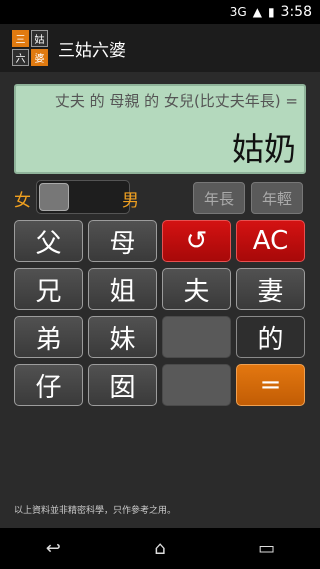  I want to click on female-label: 女, so click(22, 201).